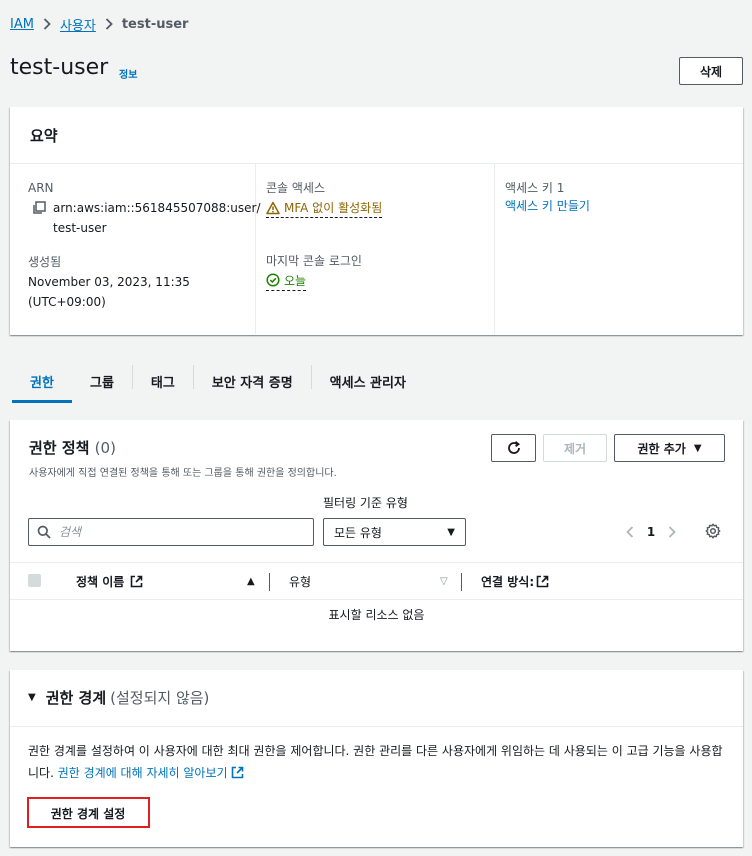 Image resolution: width=752 pixels, height=856 pixels. I want to click on column-policy-name-label: 정책 이름, so click(100, 581).